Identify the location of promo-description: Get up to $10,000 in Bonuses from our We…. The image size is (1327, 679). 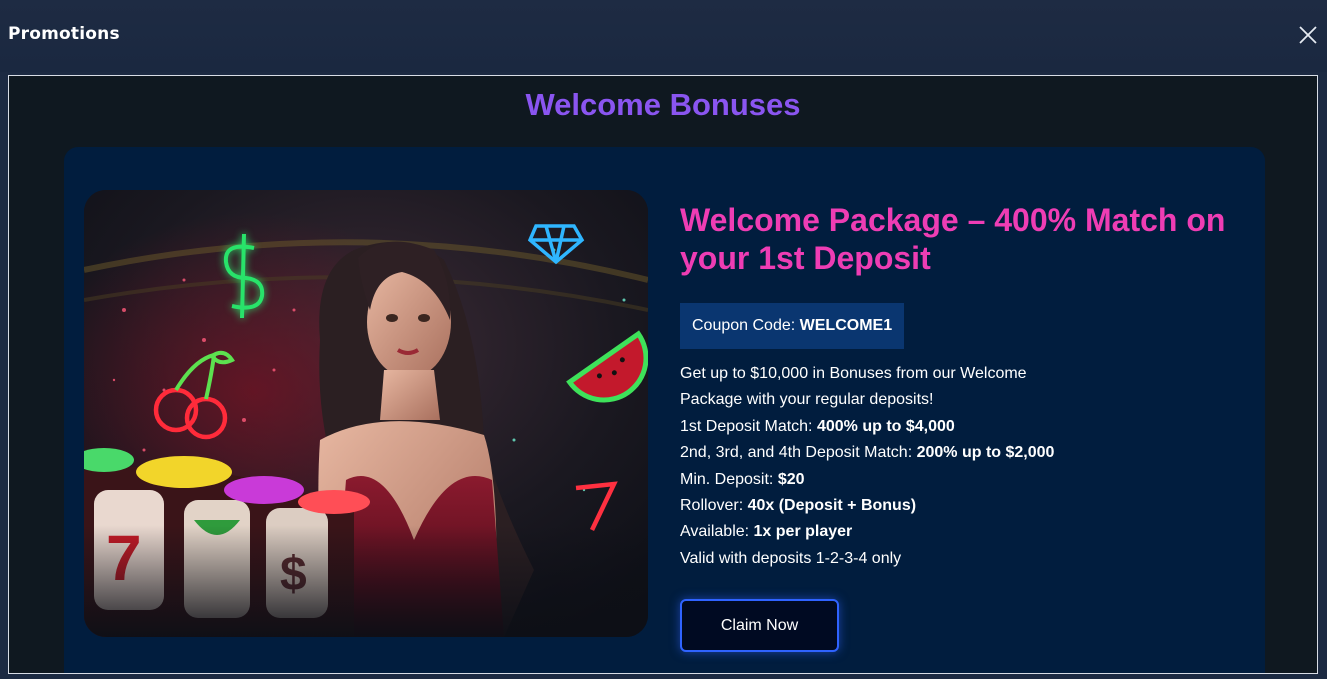
(960, 466).